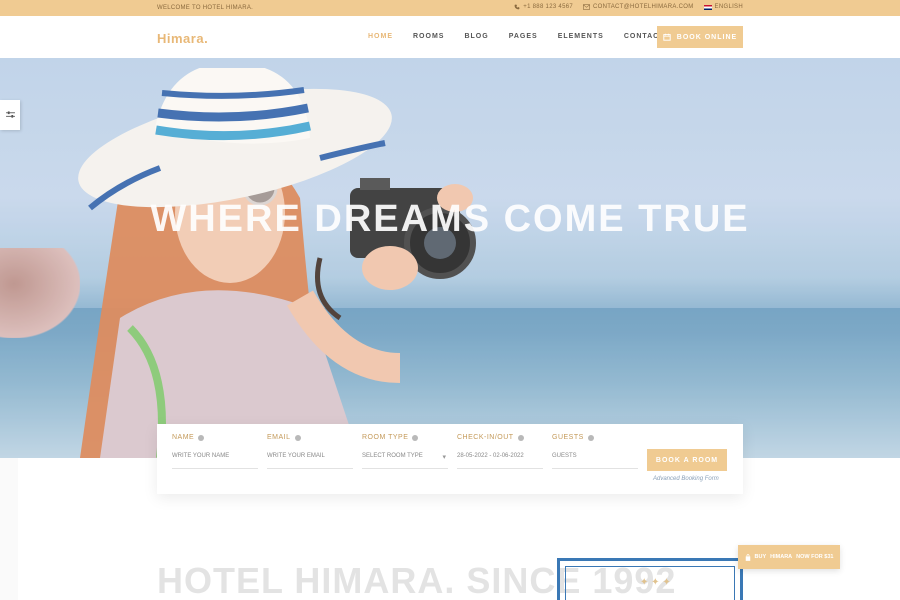 This screenshot has width=900, height=600. I want to click on book-online-button: BOOK ONLINE, so click(700, 37).